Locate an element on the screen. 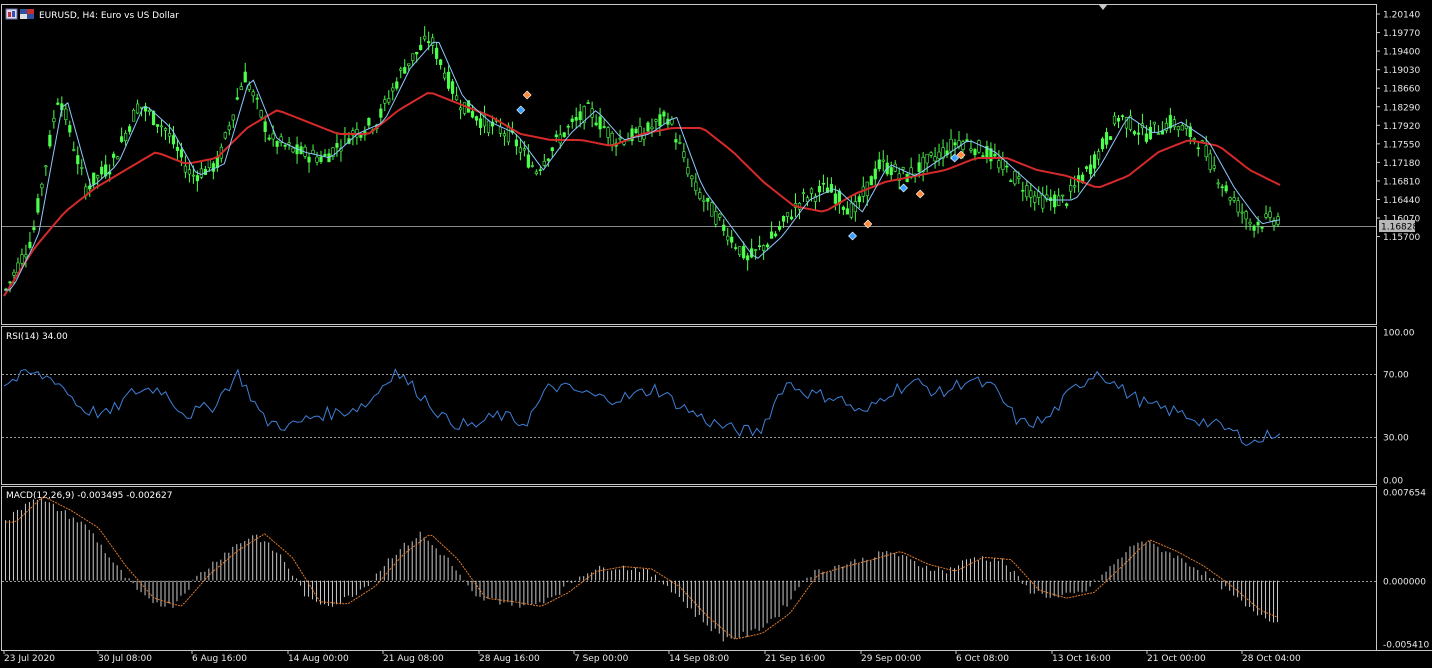 This screenshot has height=668, width=1432. price-tick-label: 1.18290 is located at coordinates (1401, 108).